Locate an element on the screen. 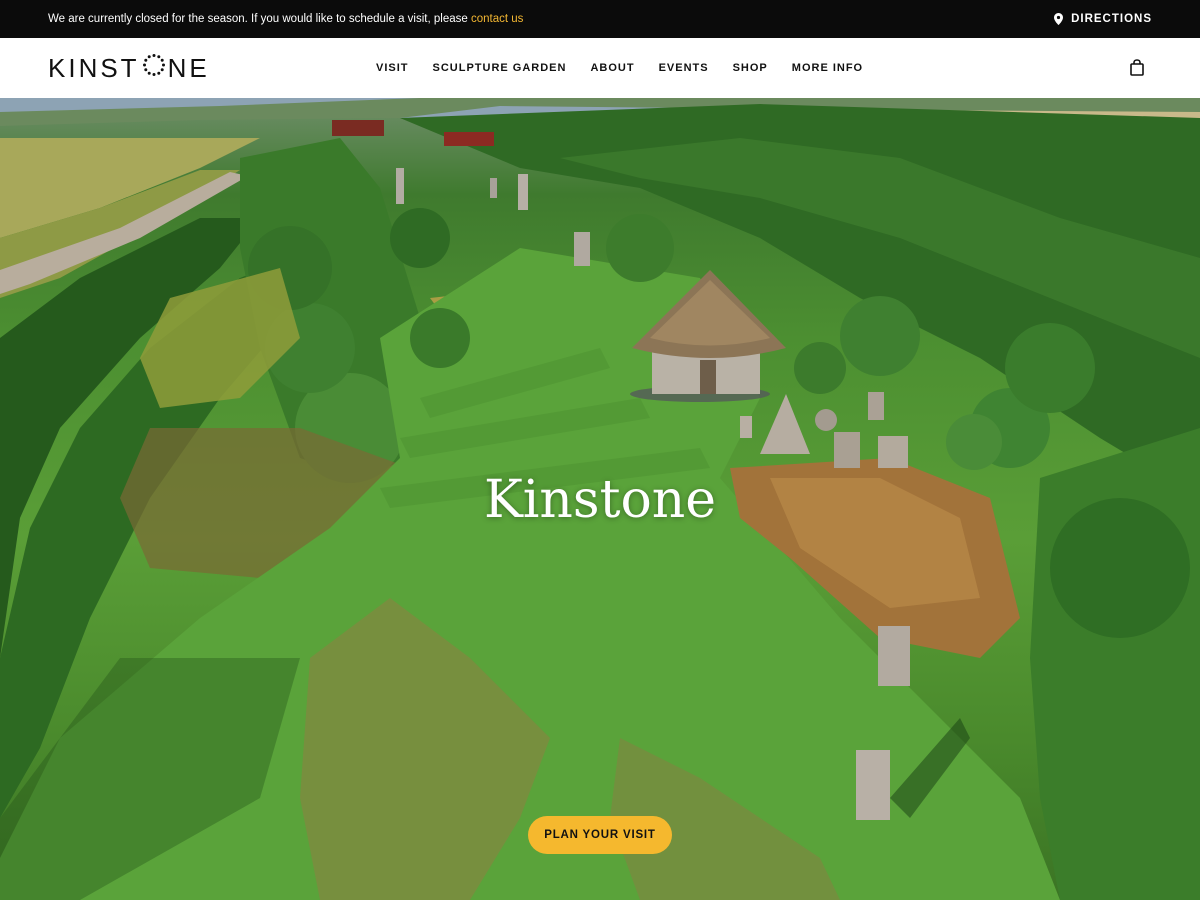  logo-text-right: NE is located at coordinates (188, 67).